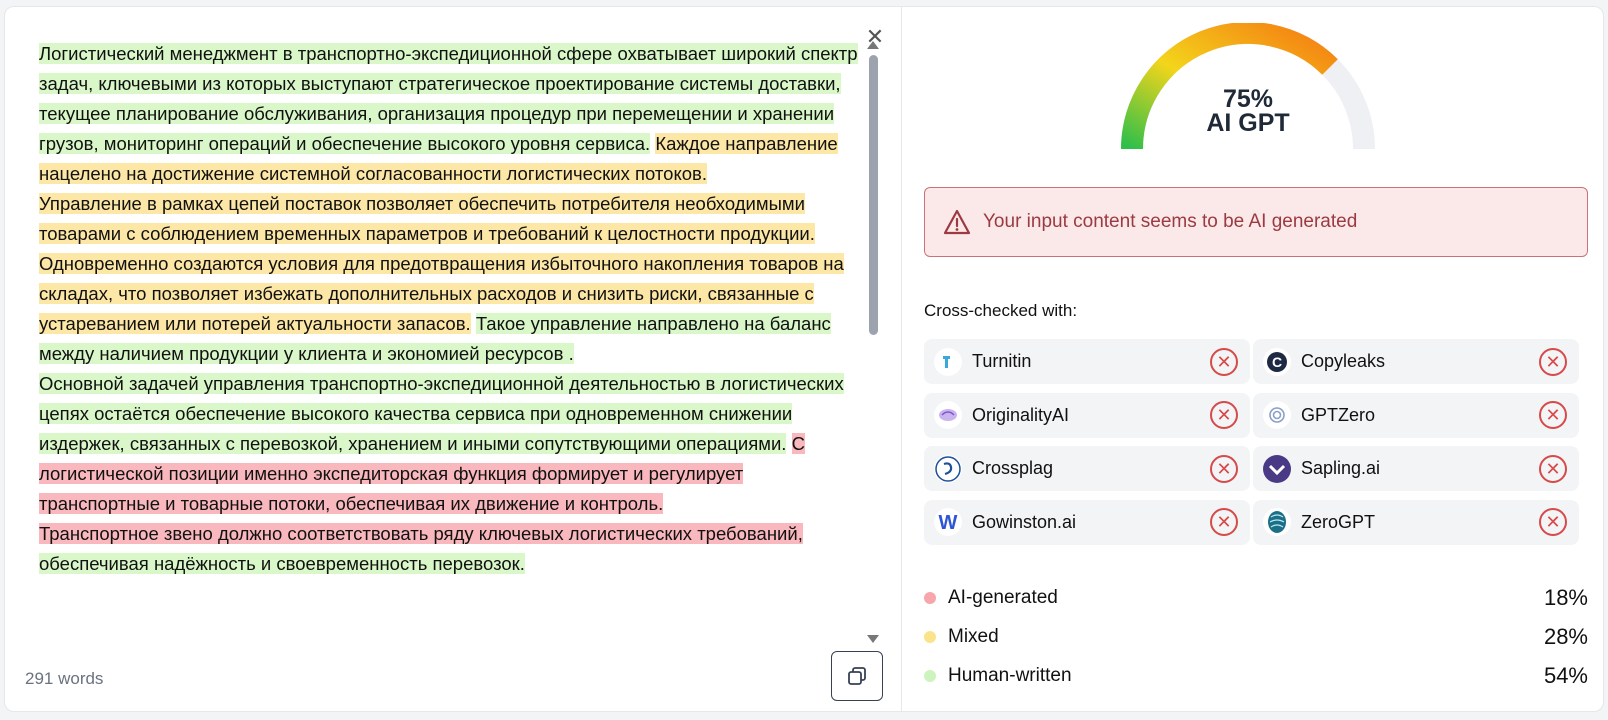  What do you see at coordinates (1001, 310) in the screenshot?
I see `cross-check-title: Cross-checked with:` at bounding box center [1001, 310].